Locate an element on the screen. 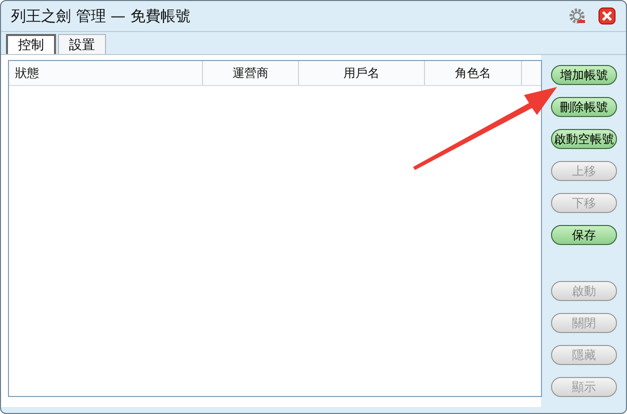  action-button: 啟動空帳號 is located at coordinates (584, 139).